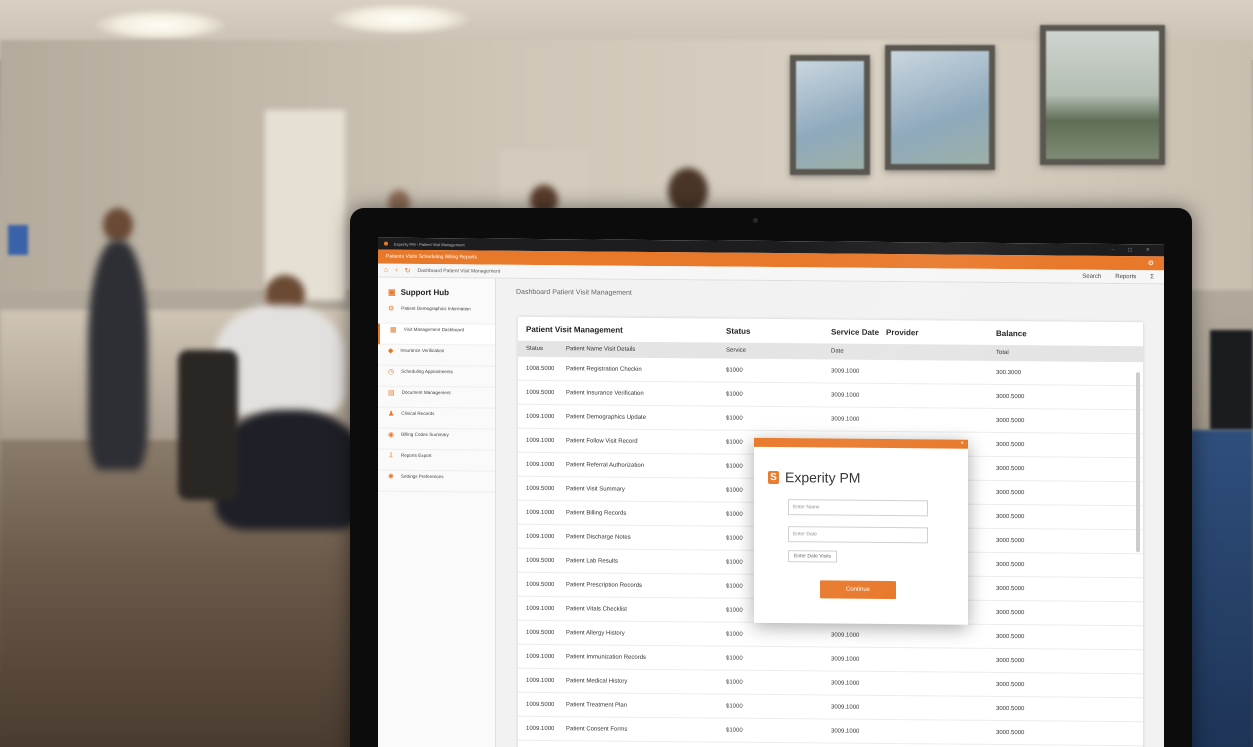 The image size is (1253, 747). Describe the element at coordinates (597, 729) in the screenshot. I see `table-cell: Patient Consent Forms` at that location.